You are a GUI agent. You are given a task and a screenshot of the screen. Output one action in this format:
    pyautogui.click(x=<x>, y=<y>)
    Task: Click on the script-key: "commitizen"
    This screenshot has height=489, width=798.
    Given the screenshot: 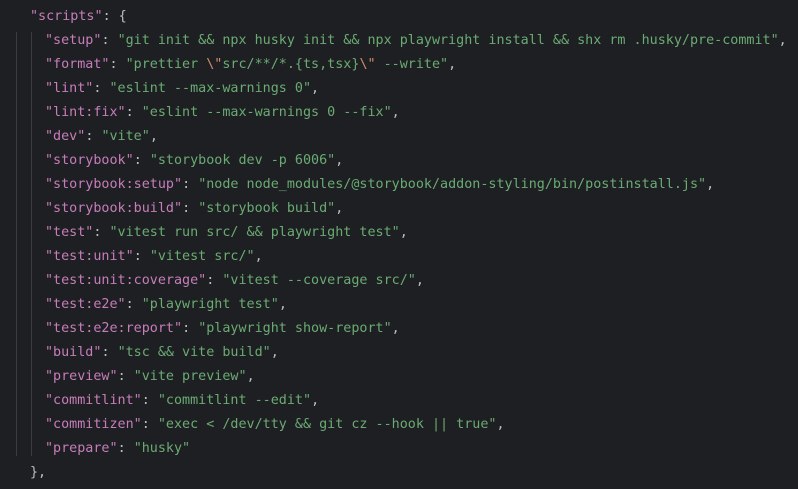 What is the action you would take?
    pyautogui.click(x=93, y=424)
    